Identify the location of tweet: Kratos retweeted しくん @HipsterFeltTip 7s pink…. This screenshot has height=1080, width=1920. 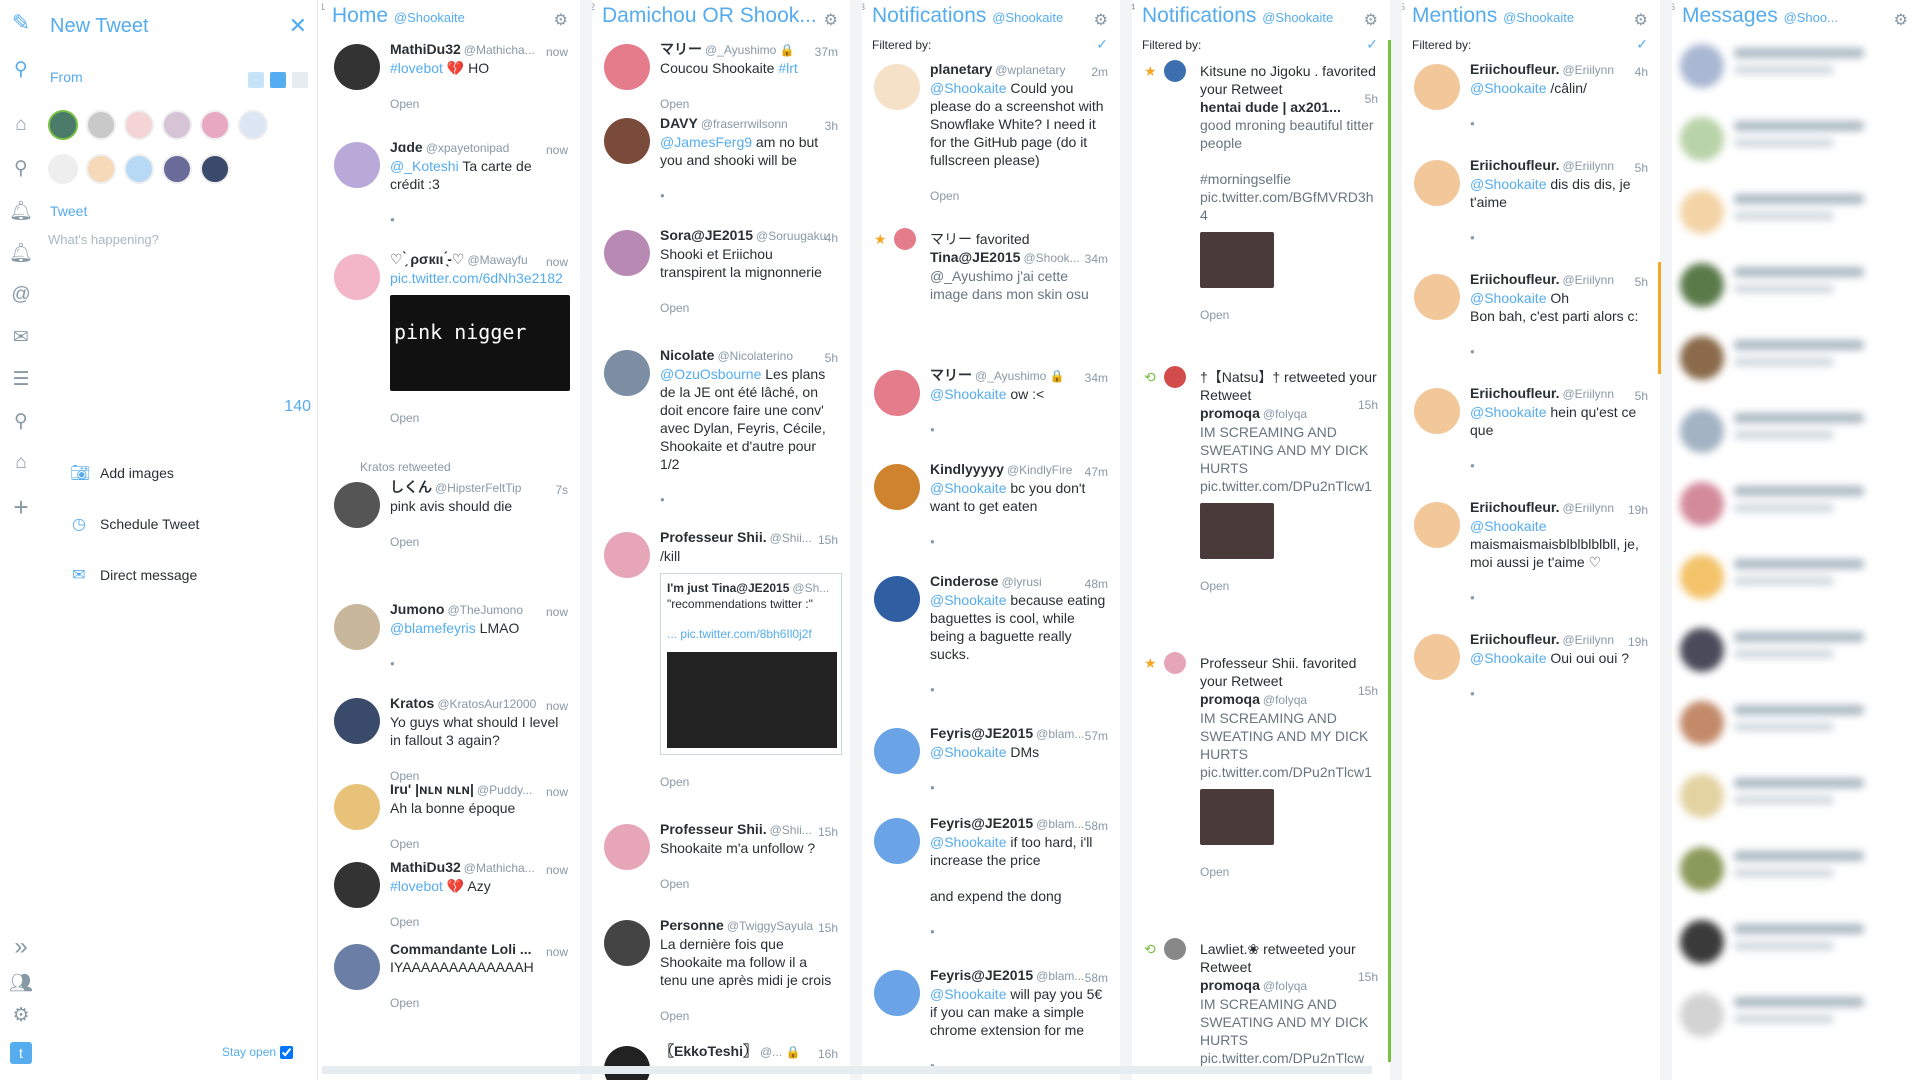
(451, 505).